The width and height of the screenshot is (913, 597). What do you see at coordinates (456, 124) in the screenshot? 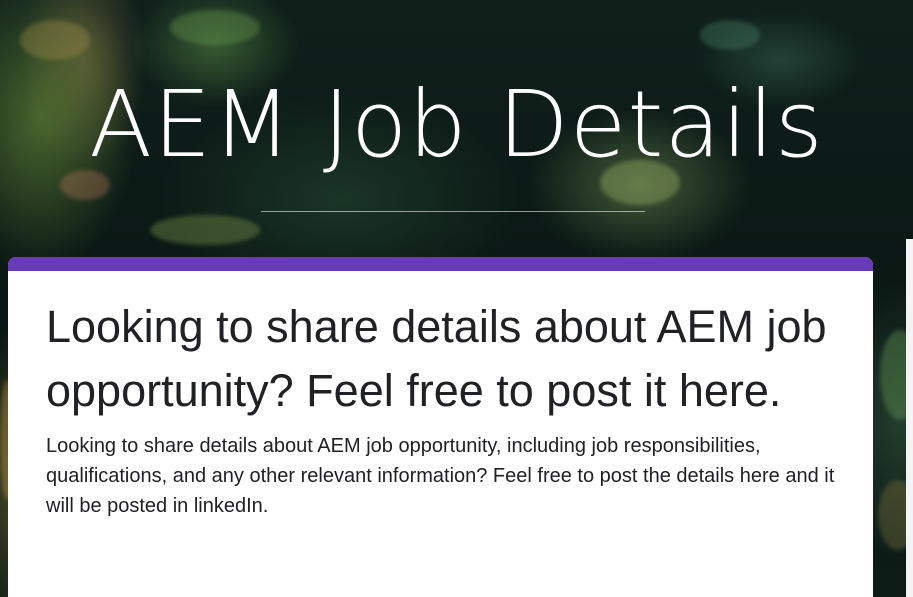
I see `page-title: AEM Job Details` at bounding box center [456, 124].